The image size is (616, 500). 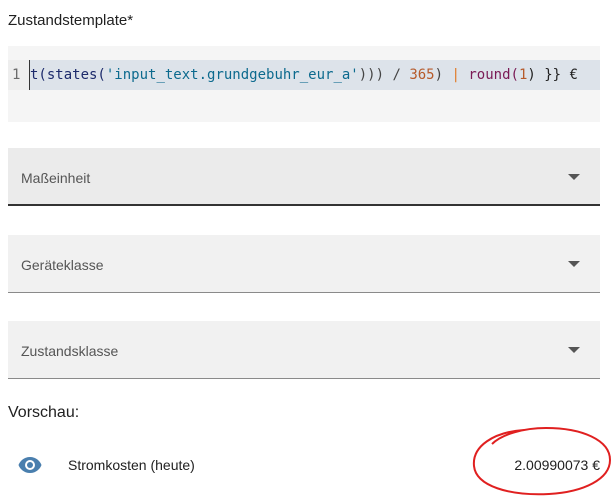 What do you see at coordinates (38, 75) in the screenshot?
I see `code-token: t(` at bounding box center [38, 75].